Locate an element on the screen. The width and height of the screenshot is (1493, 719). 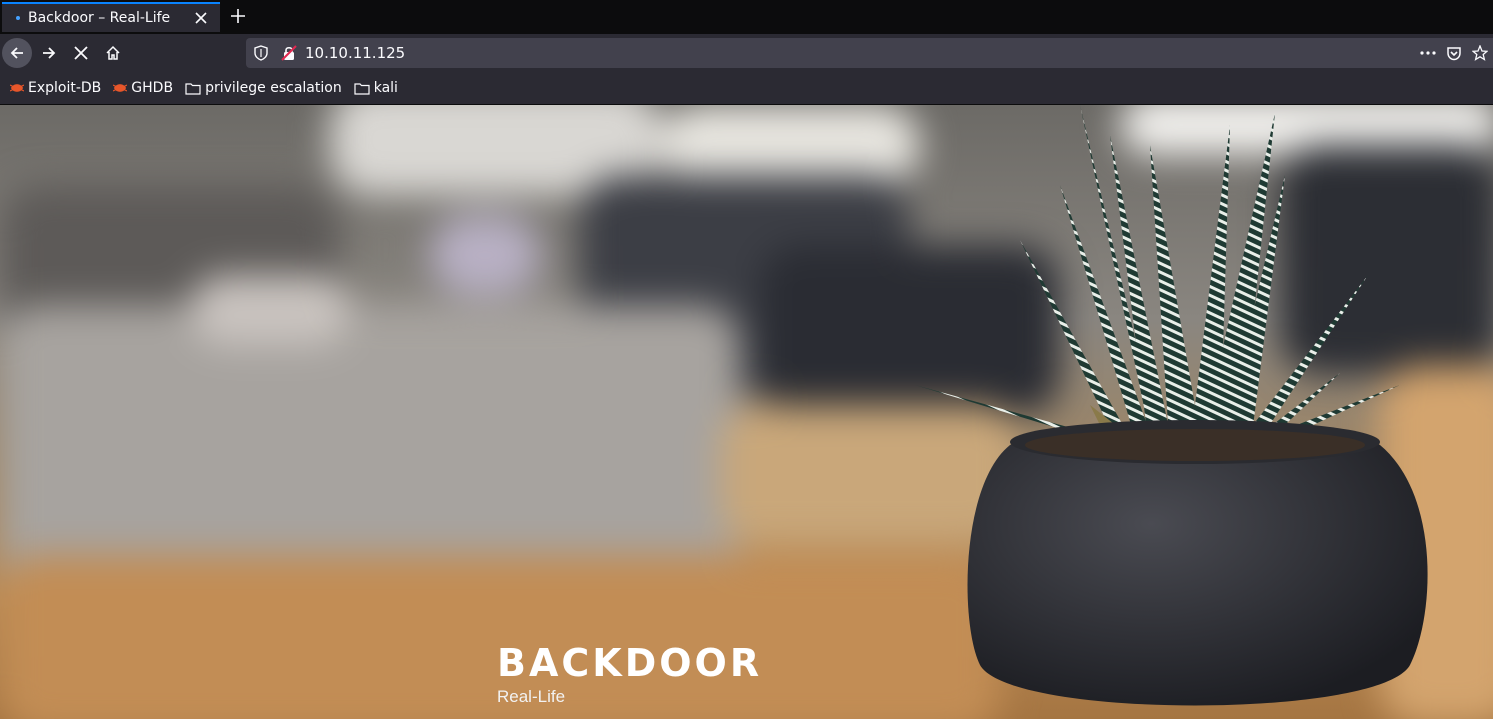
home-icon is located at coordinates (113, 52).